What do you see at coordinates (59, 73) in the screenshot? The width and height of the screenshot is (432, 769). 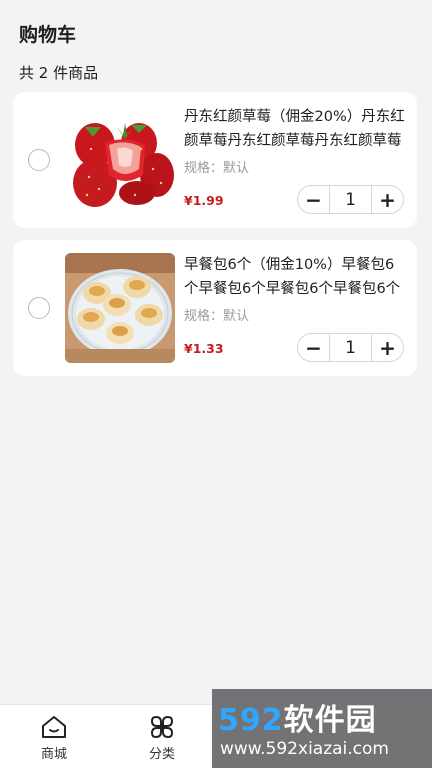 I see `cart-count: 共 2 件商品` at bounding box center [59, 73].